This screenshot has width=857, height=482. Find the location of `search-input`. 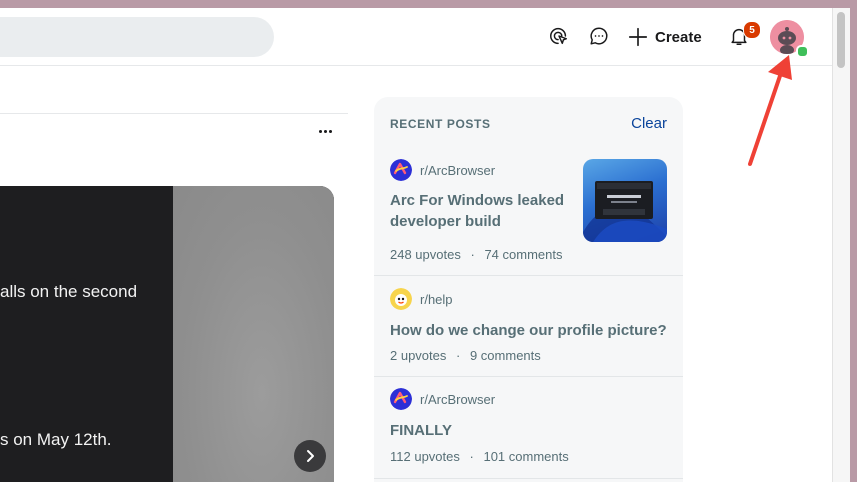

search-input is located at coordinates (137, 37).